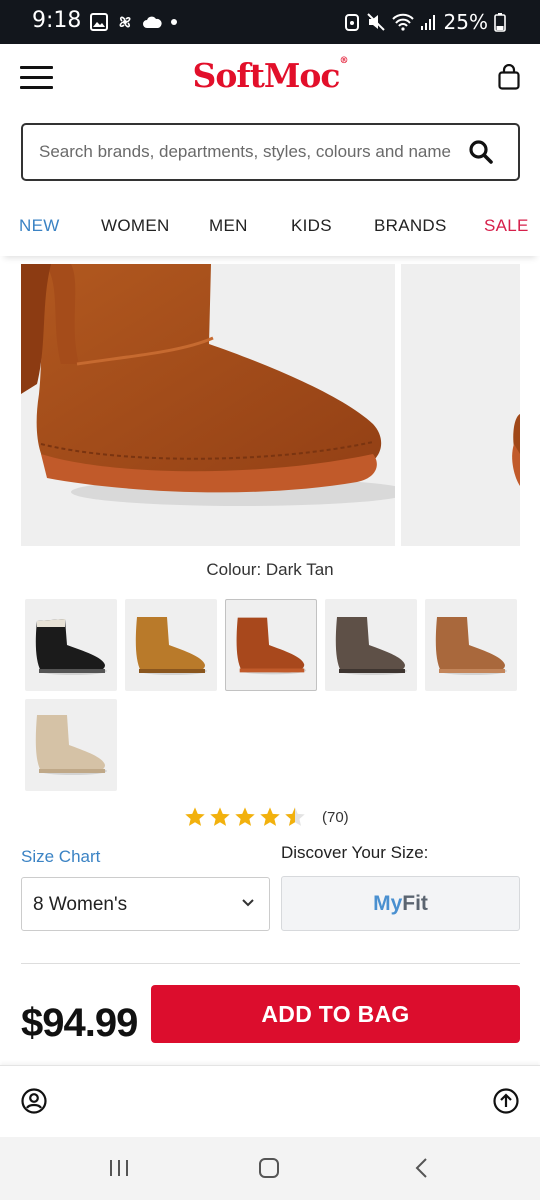 The width and height of the screenshot is (540, 1200). I want to click on logo-text: SoftMoc, so click(266, 75).